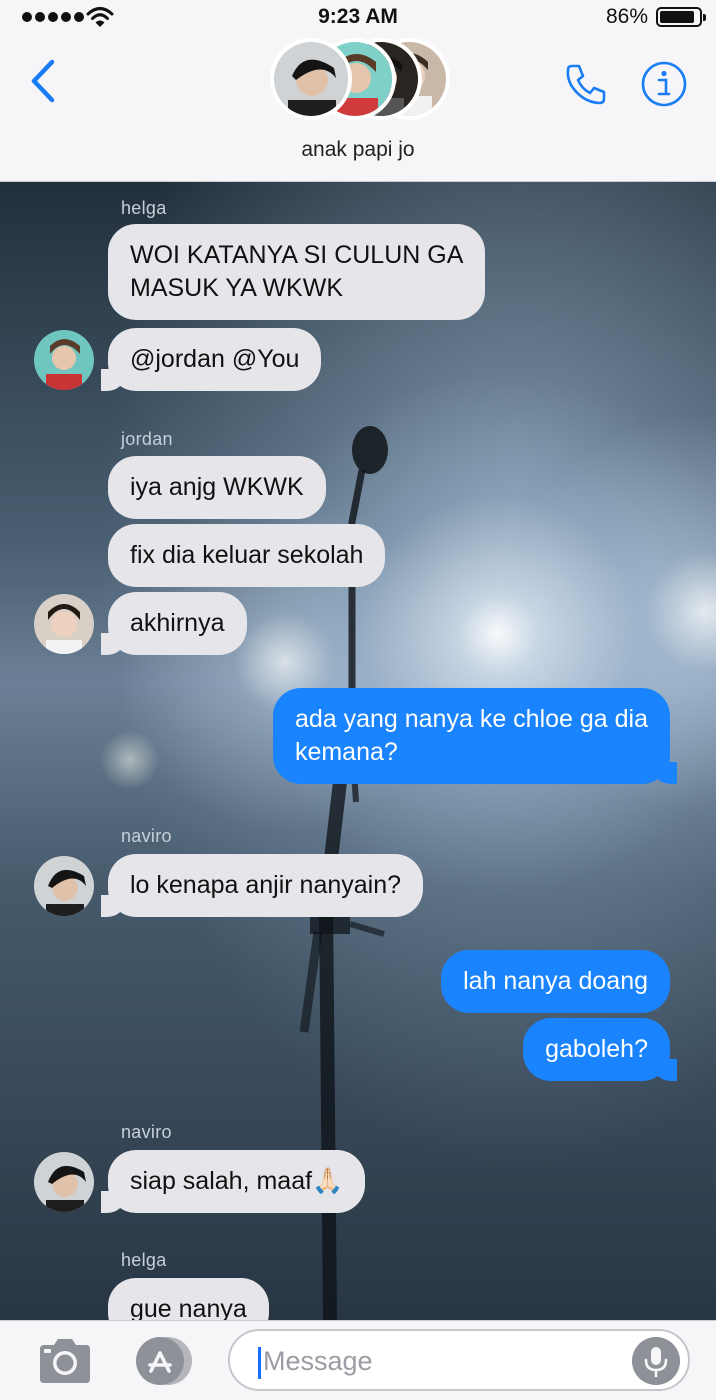  Describe the element at coordinates (656, 1361) in the screenshot. I see `dictation-mic-button` at that location.